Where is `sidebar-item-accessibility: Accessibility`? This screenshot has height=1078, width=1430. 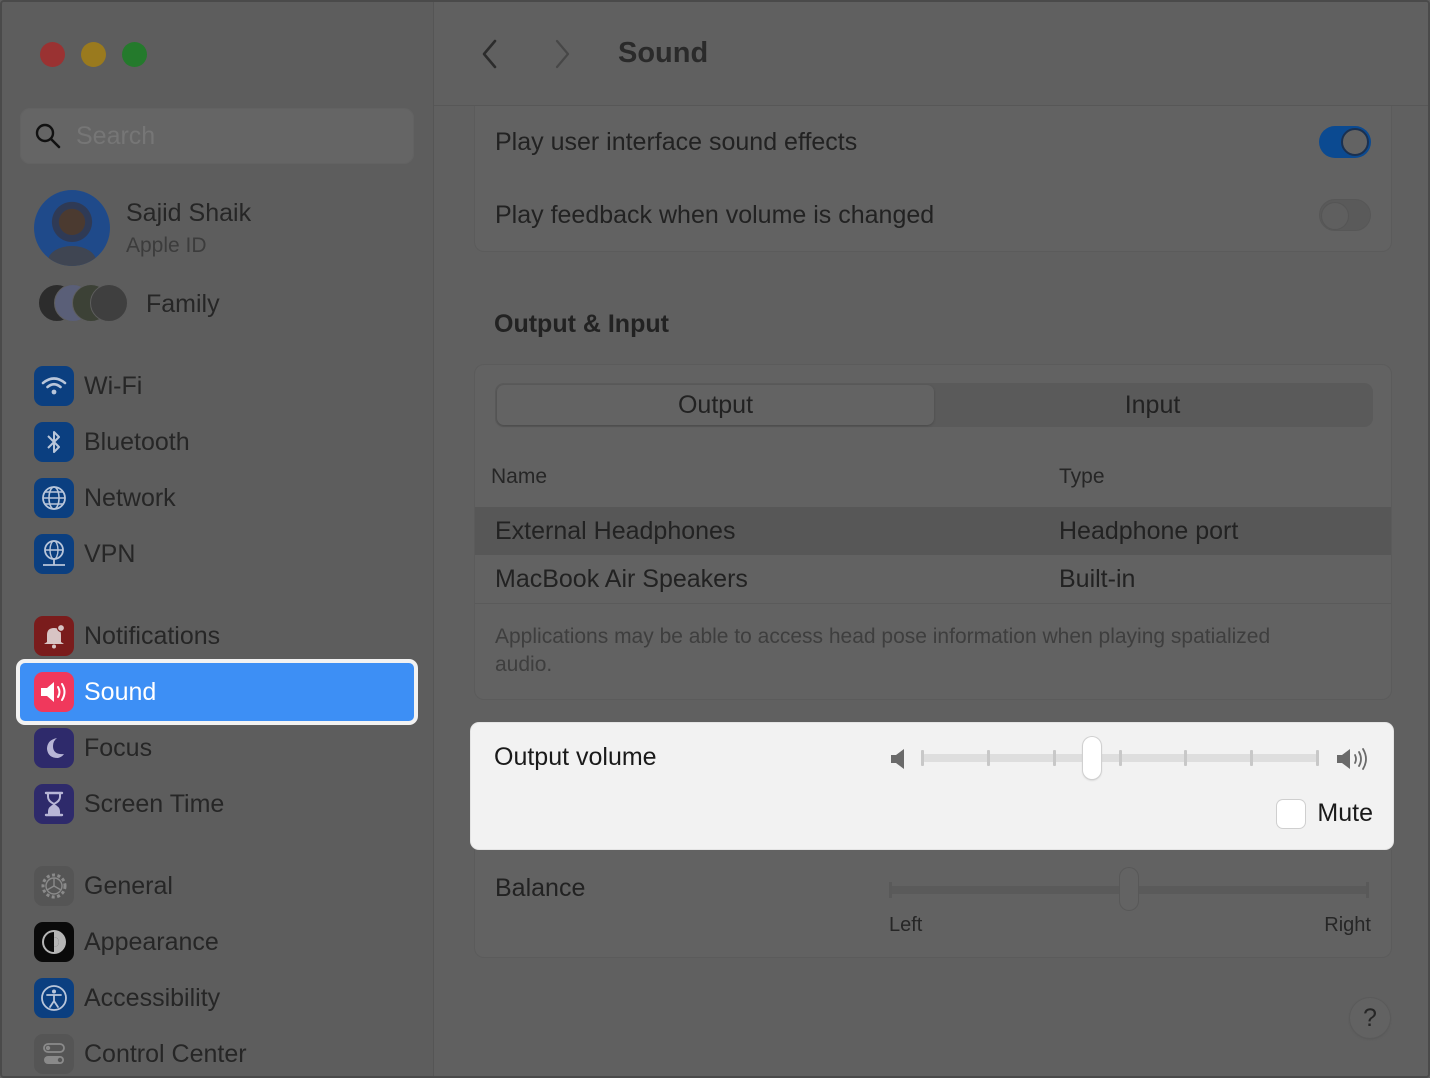
sidebar-item-accessibility: Accessibility is located at coordinates (217, 998).